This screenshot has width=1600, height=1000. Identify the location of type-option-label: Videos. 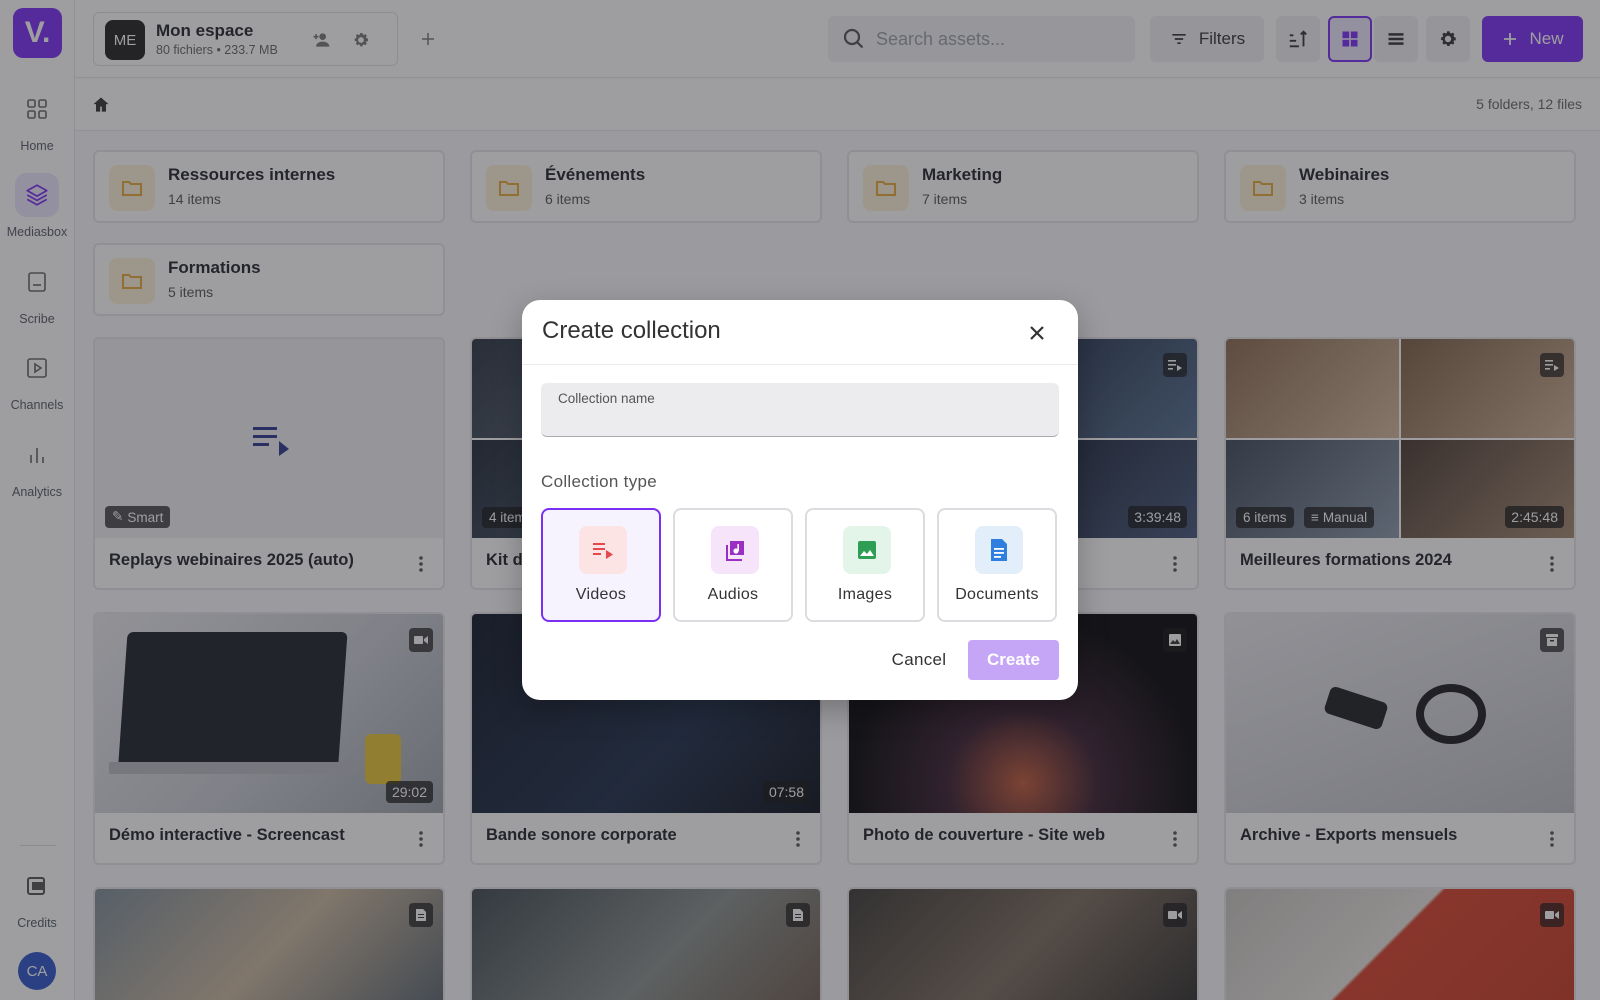
(601, 594).